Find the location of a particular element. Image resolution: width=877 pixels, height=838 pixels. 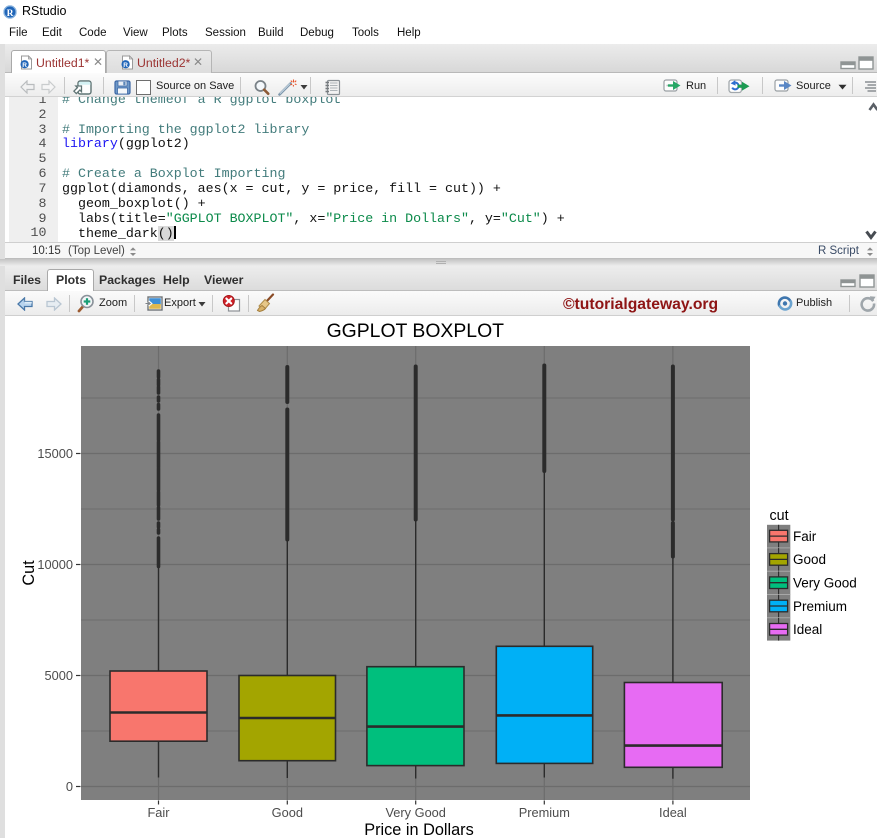

svg-text: cut is located at coordinates (779, 516).